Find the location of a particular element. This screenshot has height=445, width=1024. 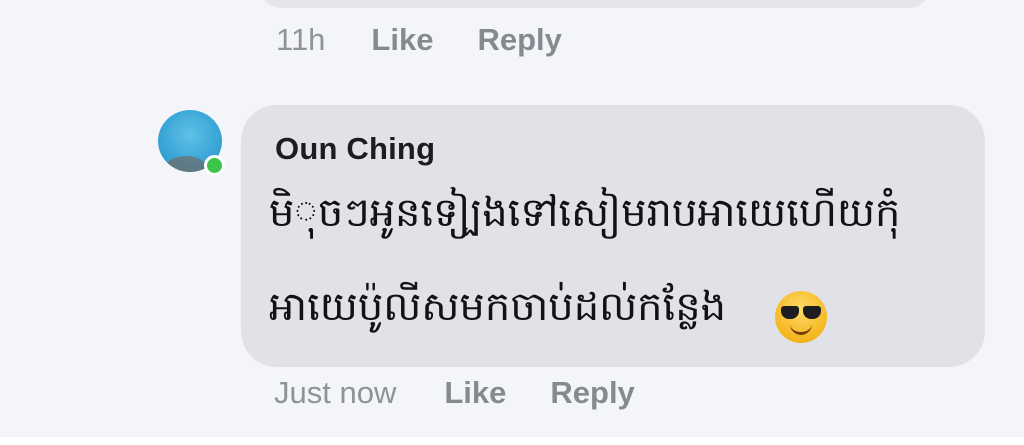

avatar-photo-detail is located at coordinates (186, 164).